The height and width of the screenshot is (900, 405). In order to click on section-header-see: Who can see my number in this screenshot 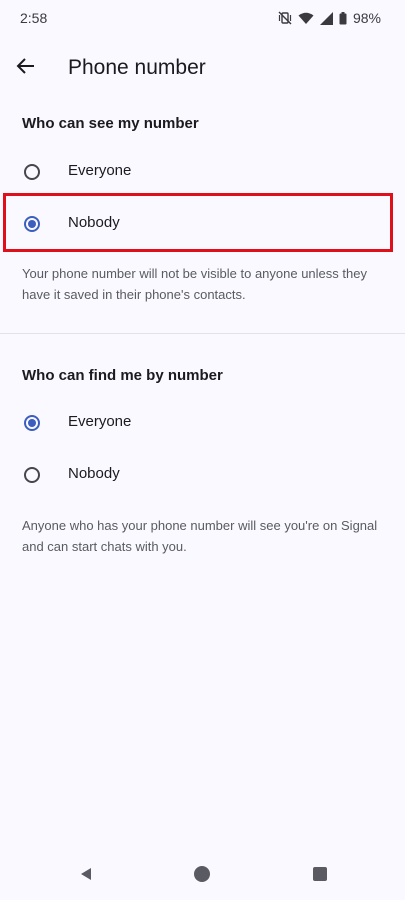, I will do `click(110, 123)`.